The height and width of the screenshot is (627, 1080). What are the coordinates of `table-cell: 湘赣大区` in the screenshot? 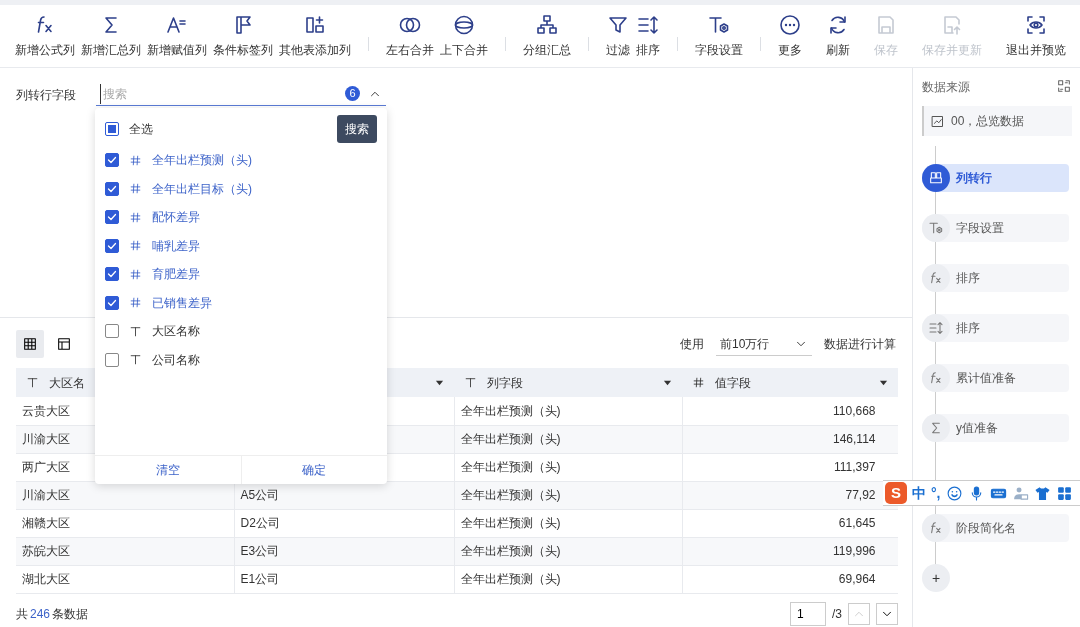 It's located at (46, 523).